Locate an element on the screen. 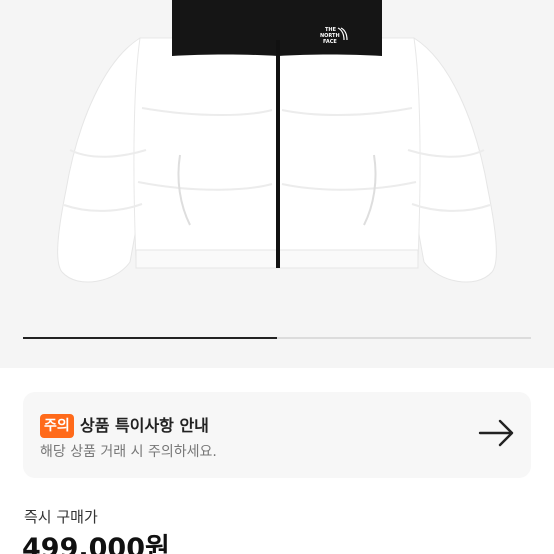  carousel-progress-track is located at coordinates (277, 338).